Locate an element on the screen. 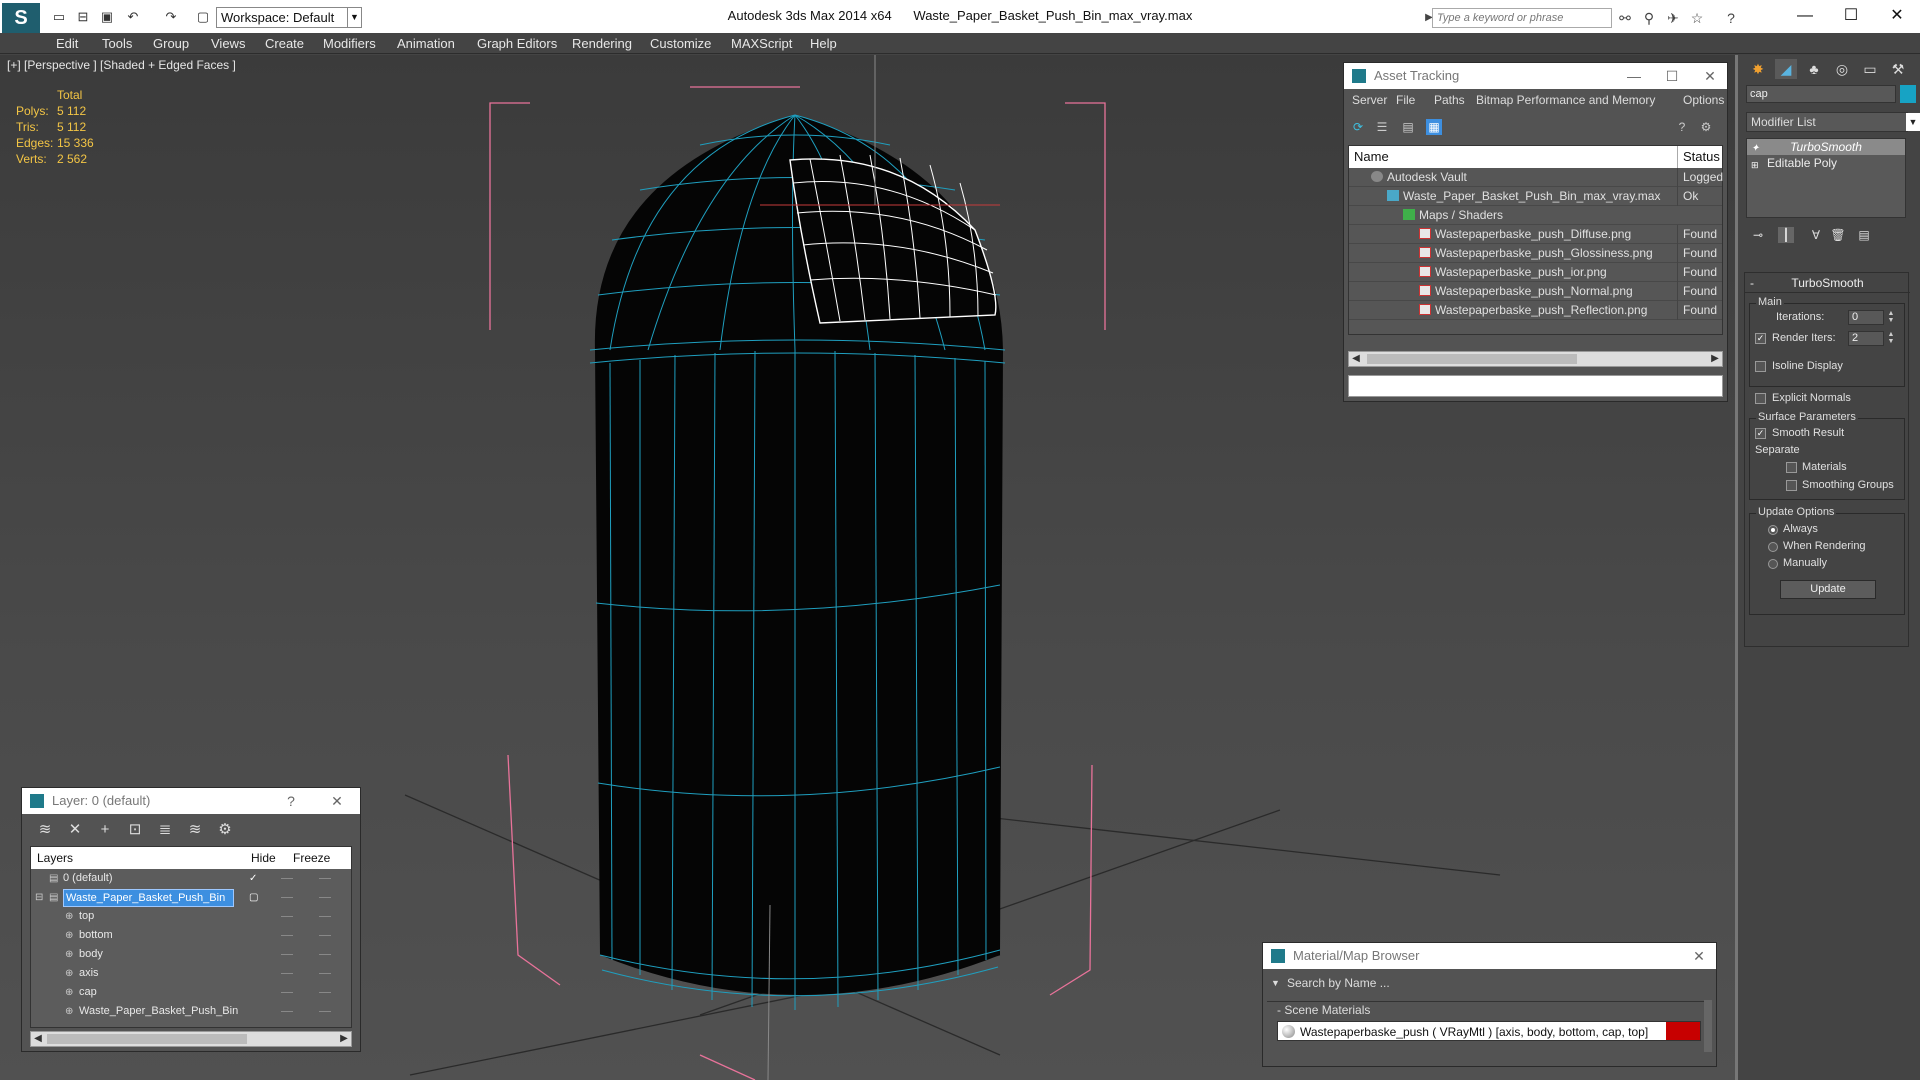  scene-materials-group: - Scene Materials is located at coordinates (1487, 1009).